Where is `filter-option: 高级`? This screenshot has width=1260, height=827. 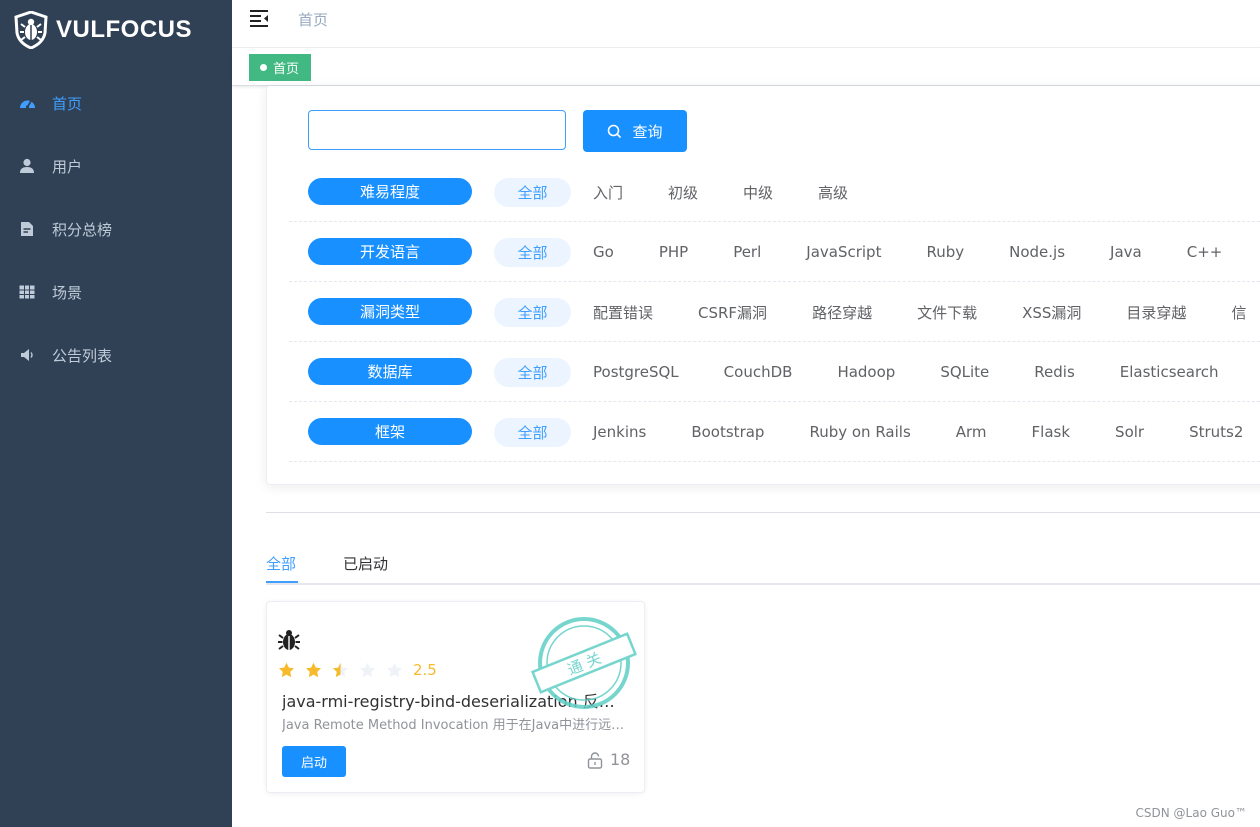 filter-option: 高级 is located at coordinates (833, 192).